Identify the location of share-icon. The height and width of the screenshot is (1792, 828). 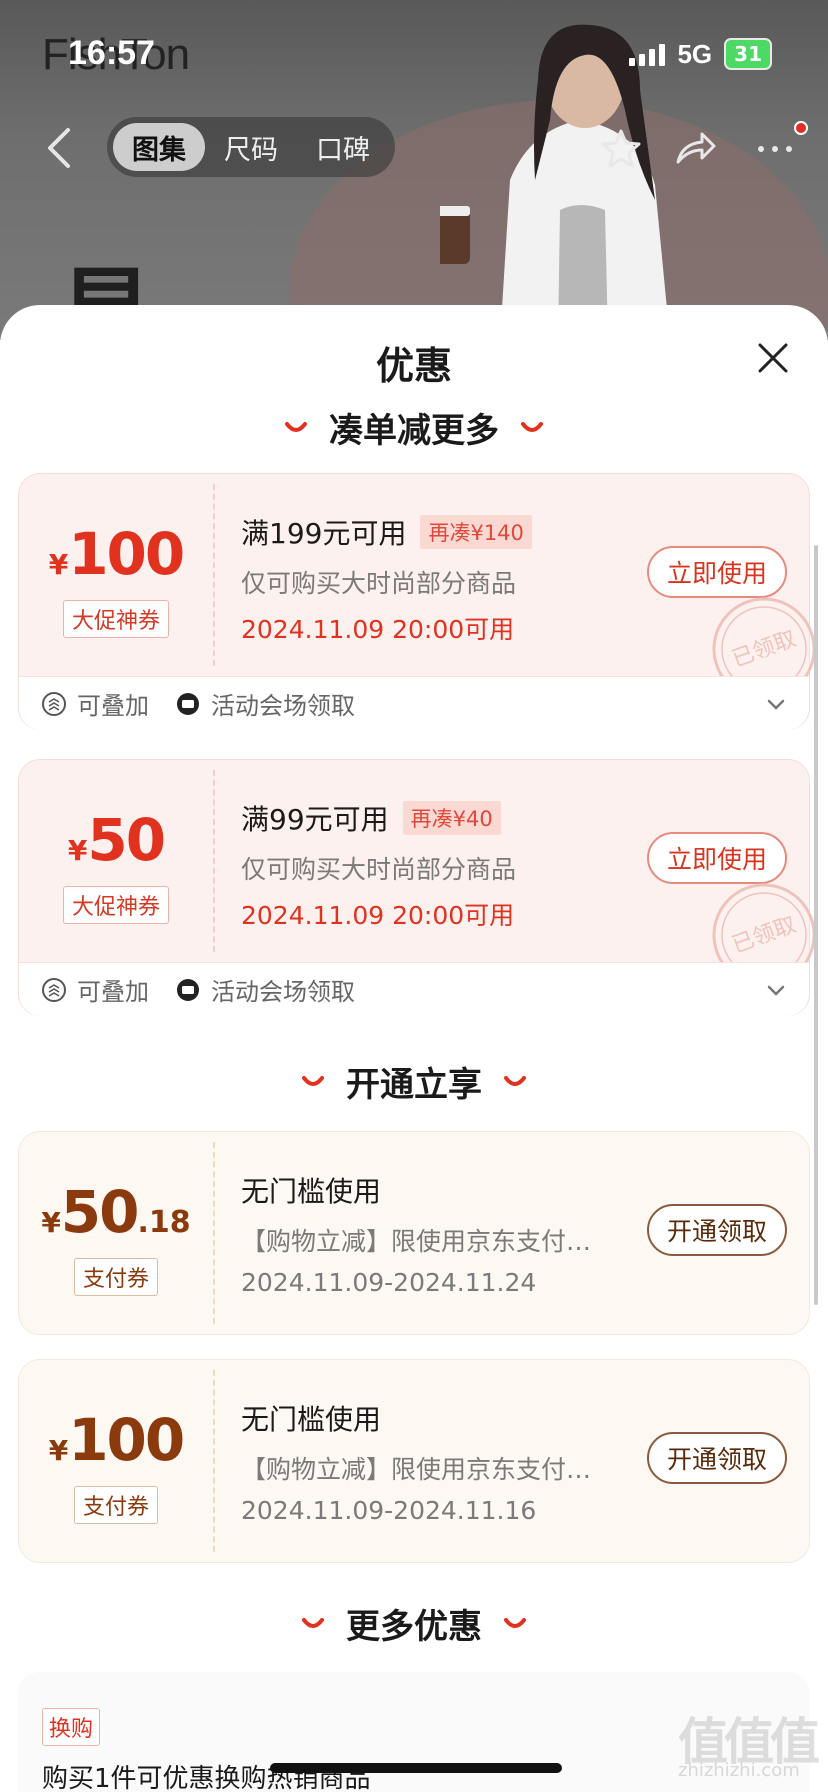
(695, 149).